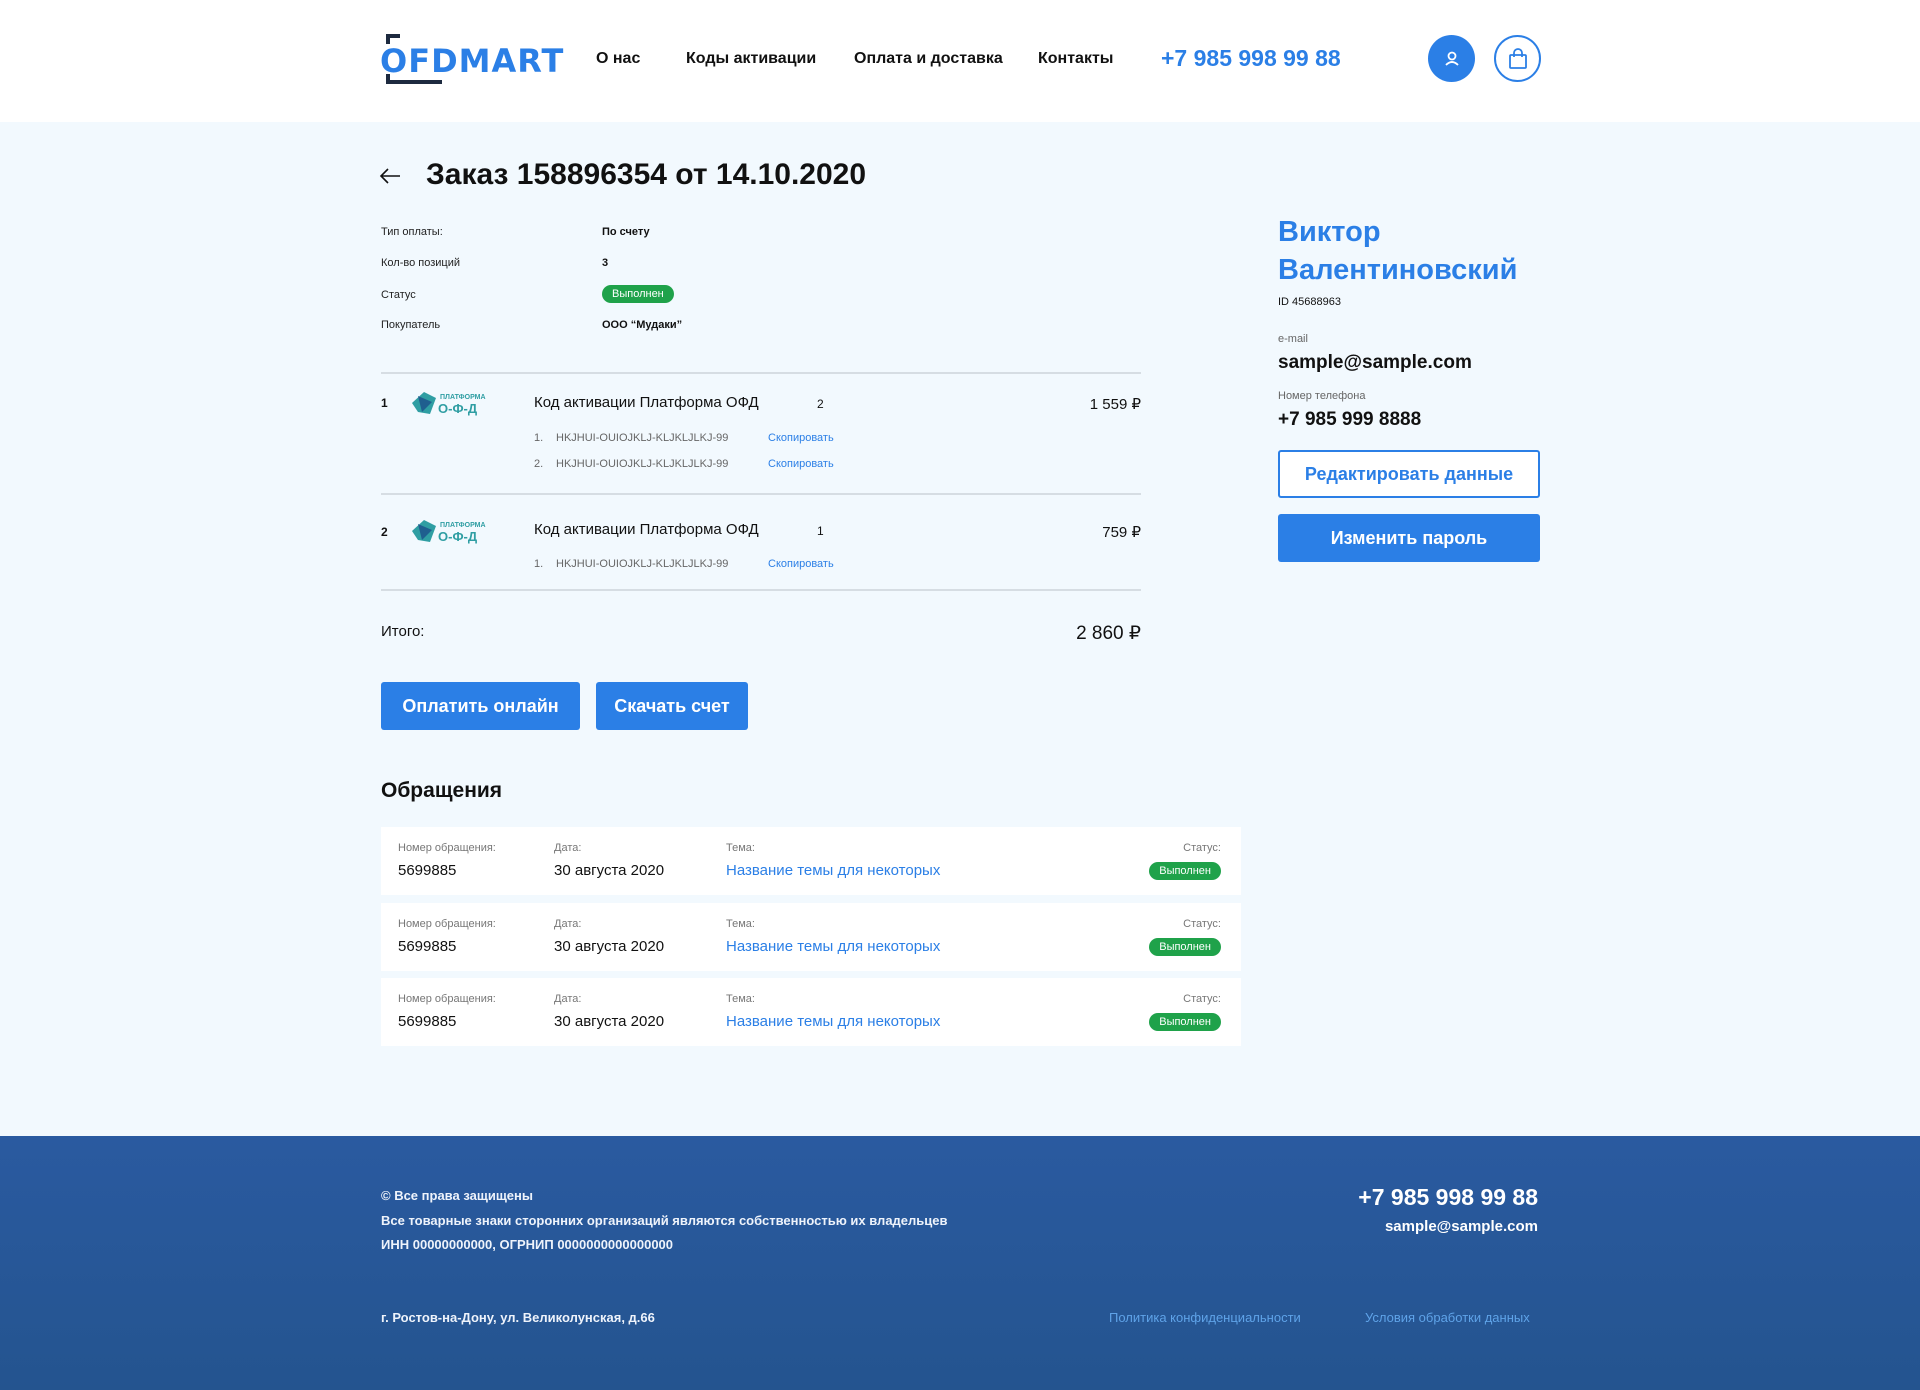 This screenshot has width=1920, height=1390. What do you see at coordinates (403, 631) in the screenshot?
I see `total-label: Итого:` at bounding box center [403, 631].